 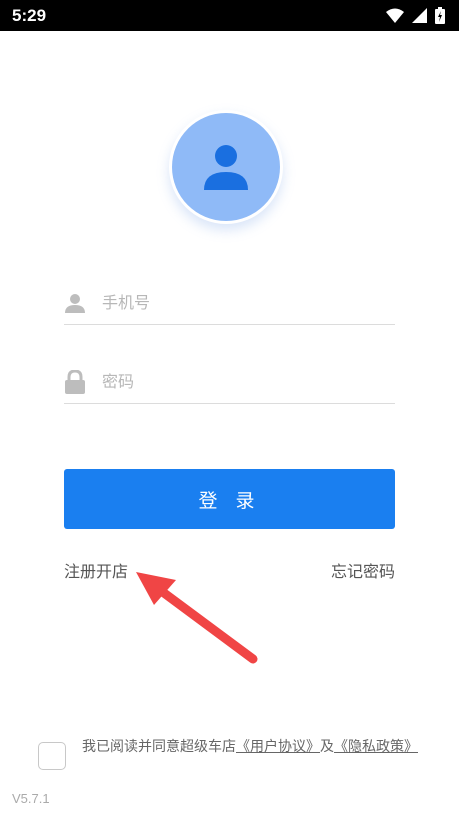 I want to click on agreement-connector: 及, so click(x=327, y=747).